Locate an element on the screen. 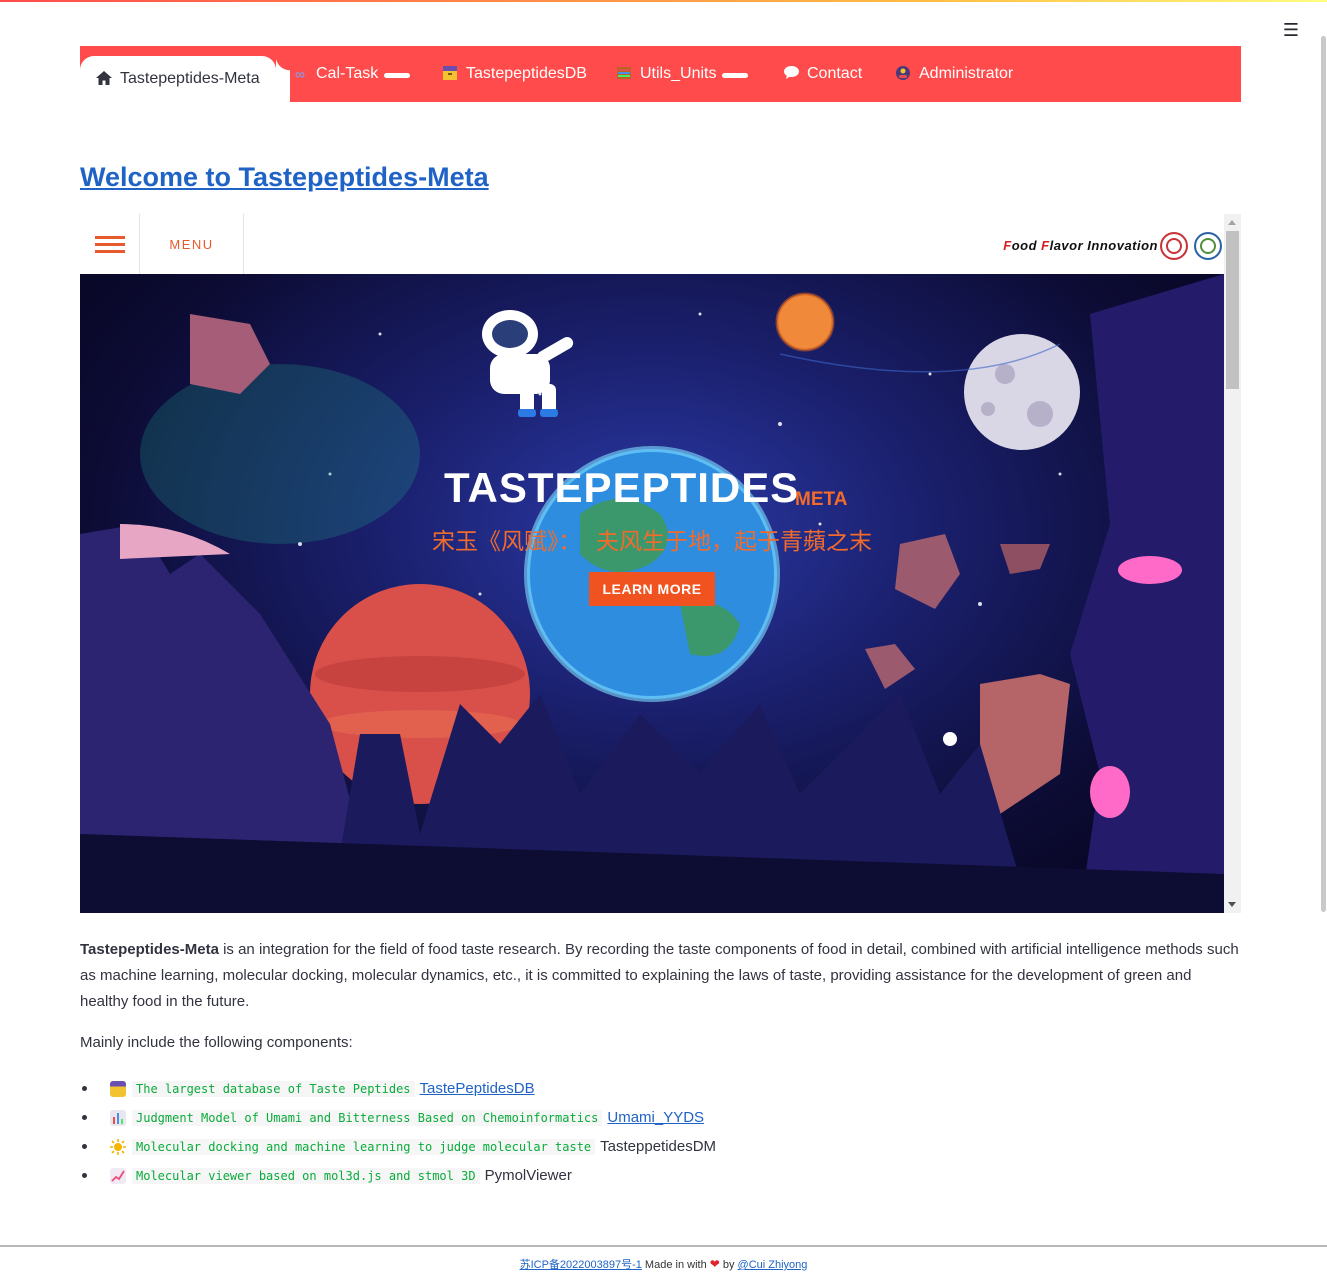  main-menu-icon: ☰ is located at coordinates (1291, 30).